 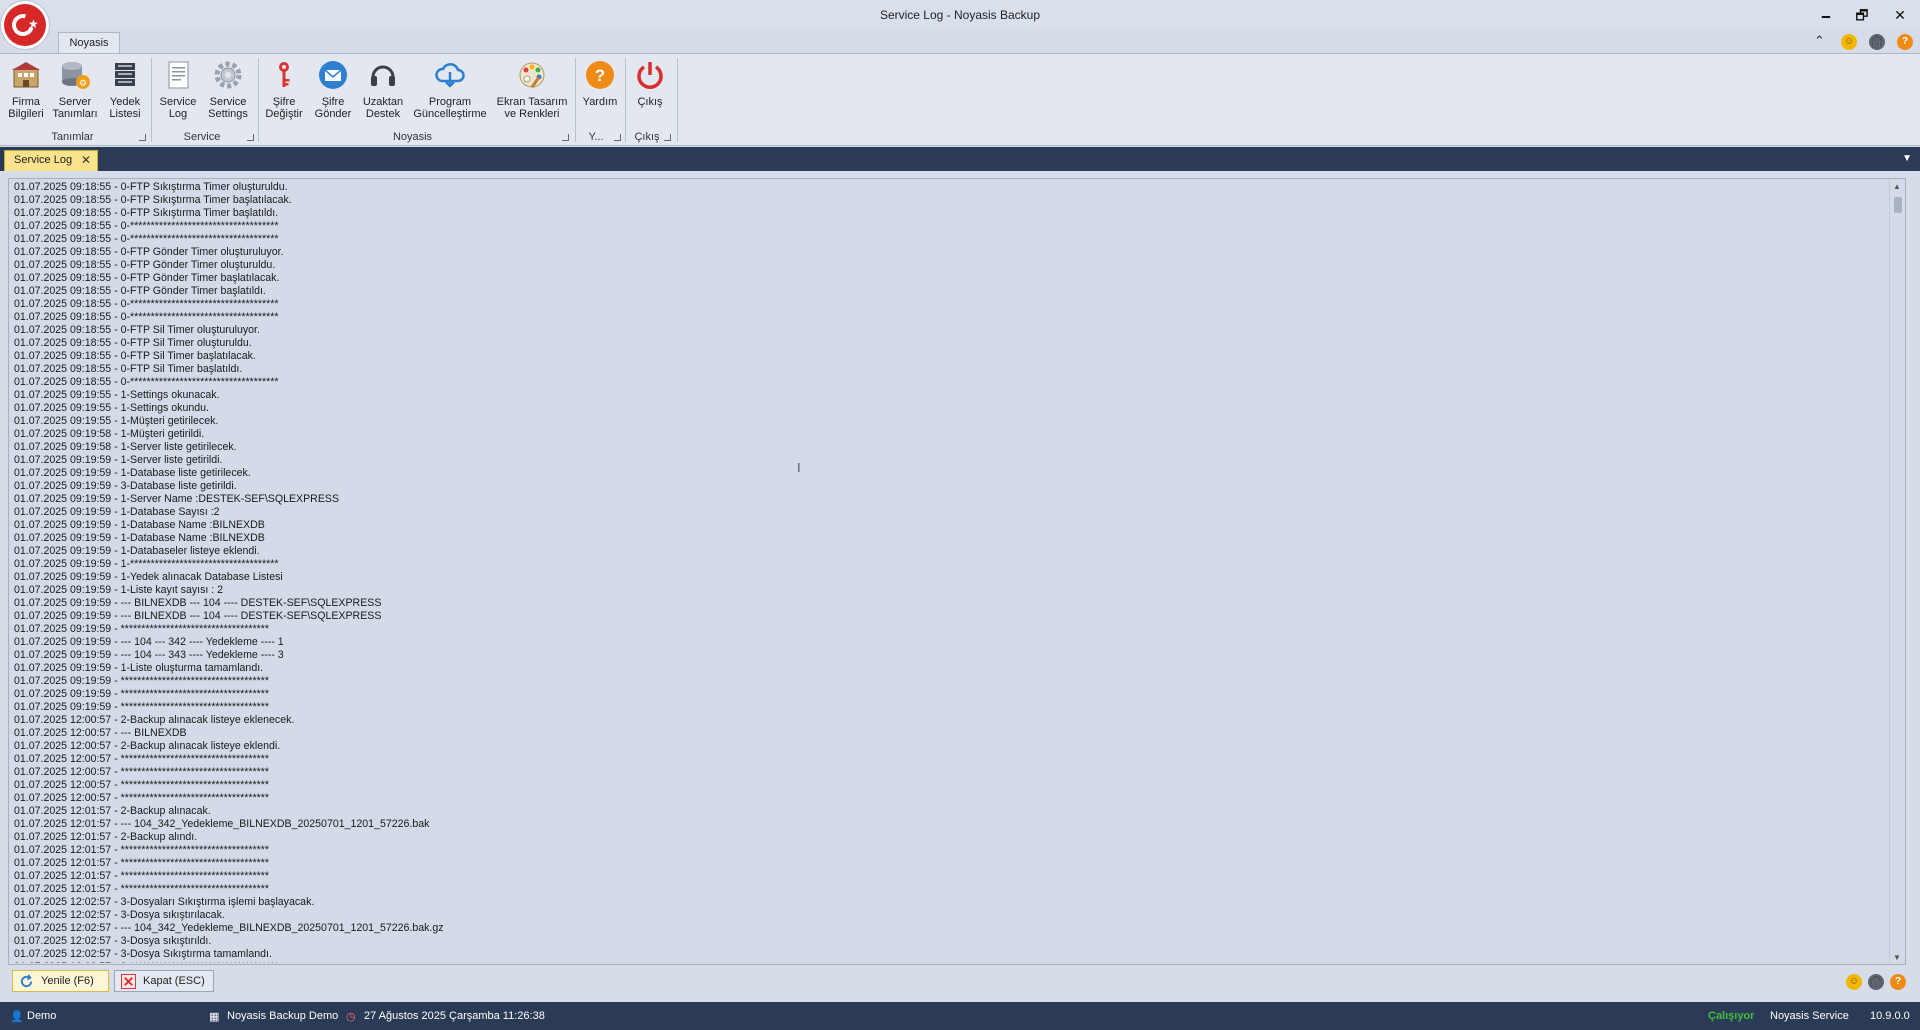 I want to click on cikis-button: Çıkış, so click(x=650, y=83).